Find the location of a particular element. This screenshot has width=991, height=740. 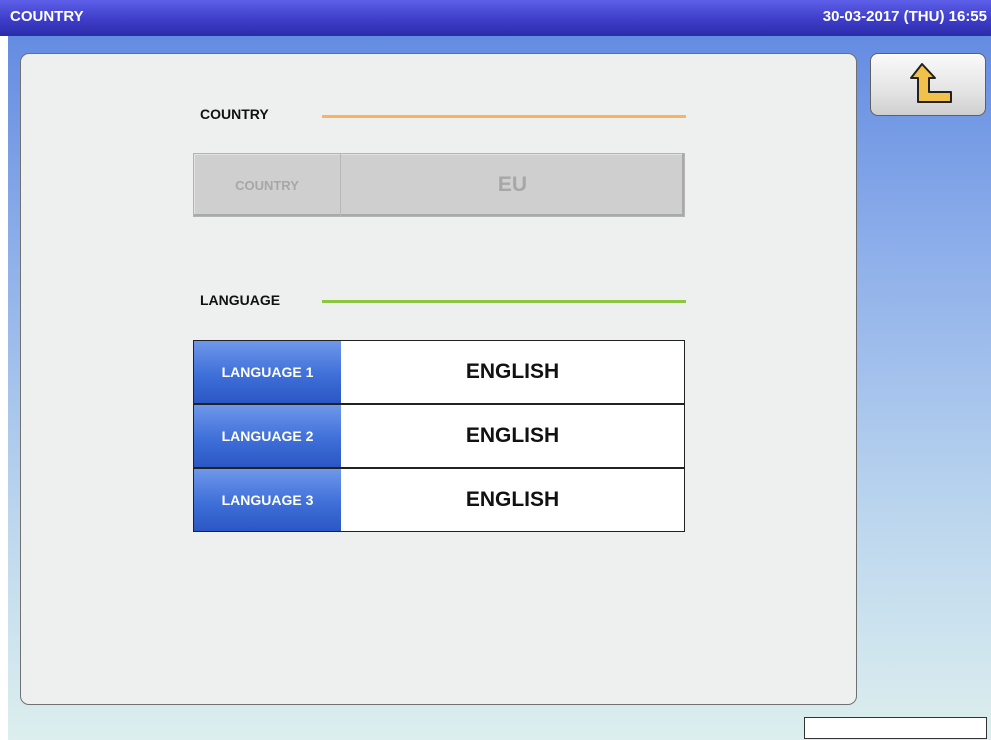

country-value-cell: EU is located at coordinates (512, 184).